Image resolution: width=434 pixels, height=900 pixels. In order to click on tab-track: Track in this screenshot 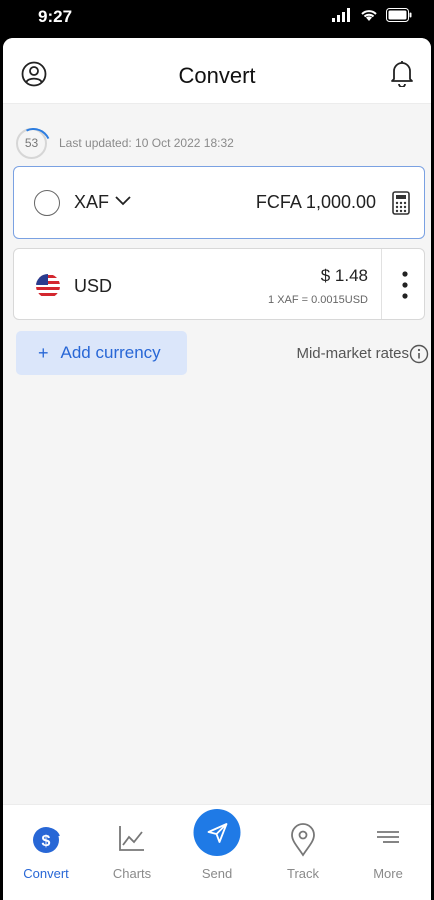, I will do `click(303, 852)`.